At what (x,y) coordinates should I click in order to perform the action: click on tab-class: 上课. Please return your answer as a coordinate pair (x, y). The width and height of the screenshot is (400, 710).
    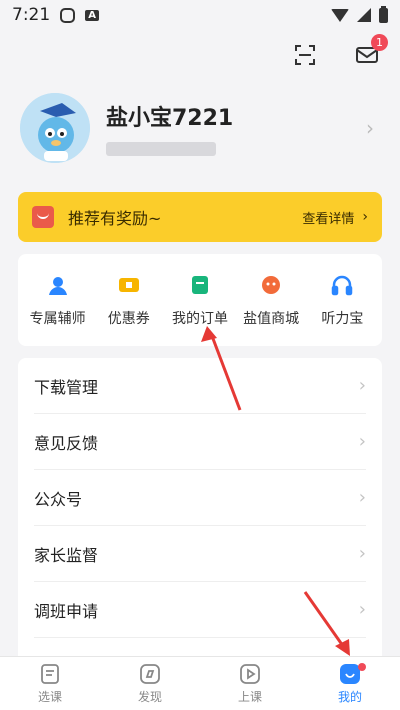
    Looking at the image, I should click on (250, 683).